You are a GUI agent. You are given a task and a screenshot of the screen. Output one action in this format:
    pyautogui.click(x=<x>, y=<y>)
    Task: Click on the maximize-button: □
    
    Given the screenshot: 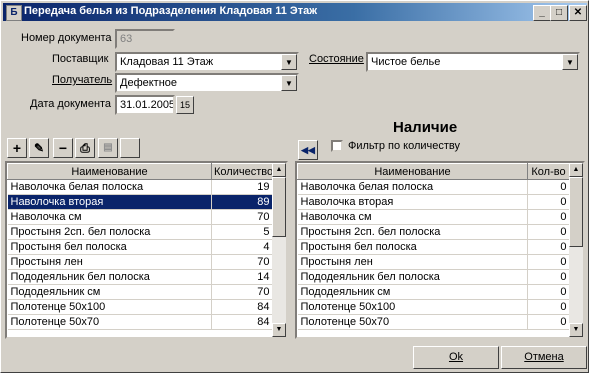 What is the action you would take?
    pyautogui.click(x=559, y=13)
    